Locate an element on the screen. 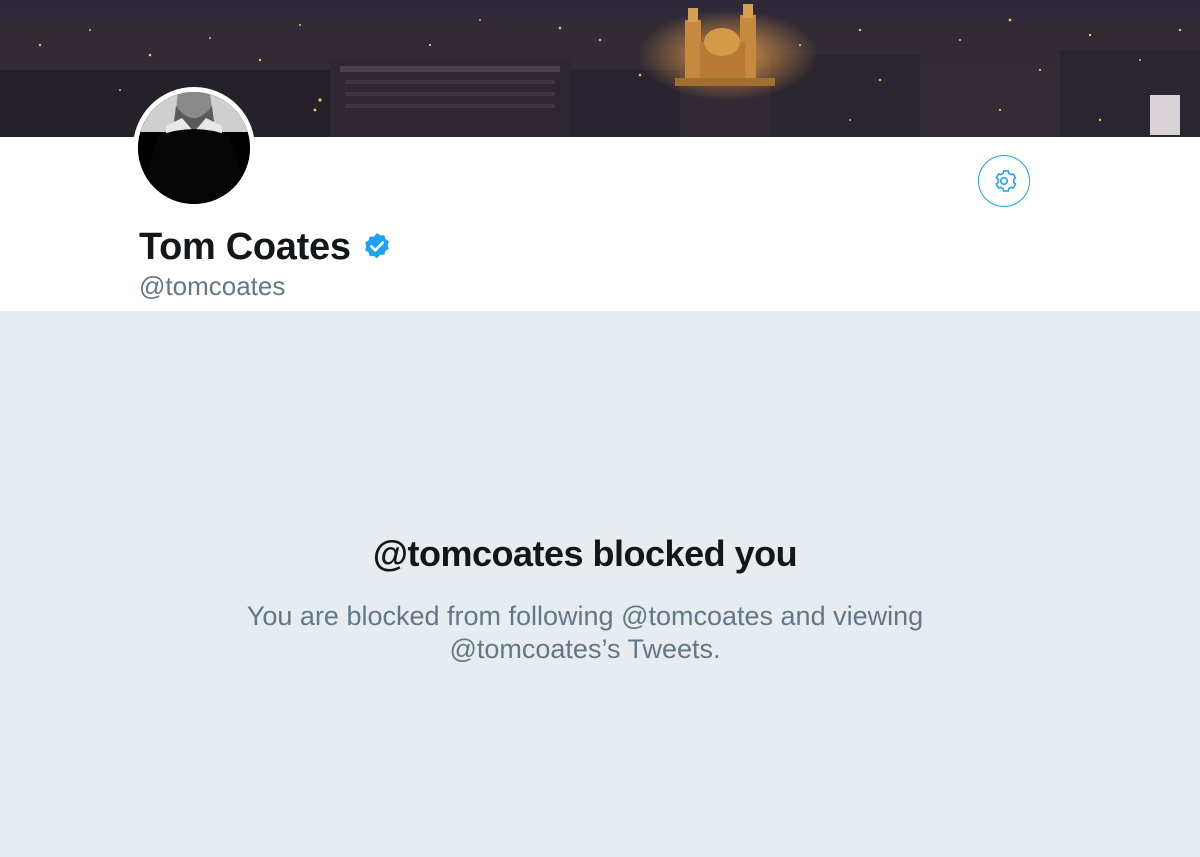  avatar-image is located at coordinates (194, 148).